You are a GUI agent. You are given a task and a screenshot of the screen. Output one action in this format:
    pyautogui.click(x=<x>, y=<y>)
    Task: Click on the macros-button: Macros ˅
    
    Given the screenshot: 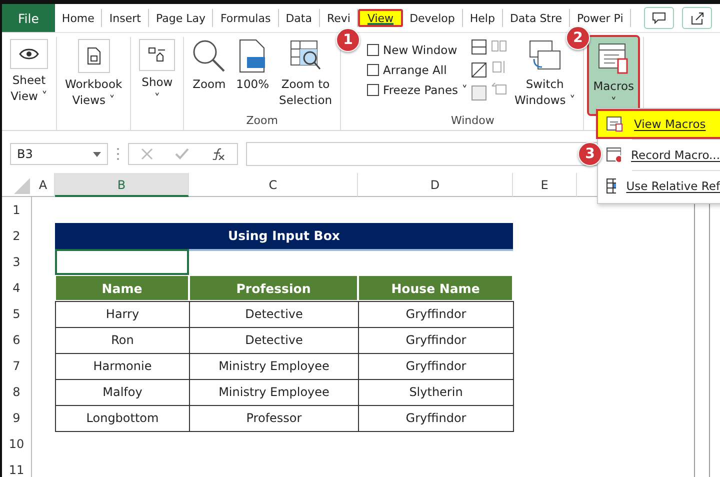 What is the action you would take?
    pyautogui.click(x=613, y=75)
    